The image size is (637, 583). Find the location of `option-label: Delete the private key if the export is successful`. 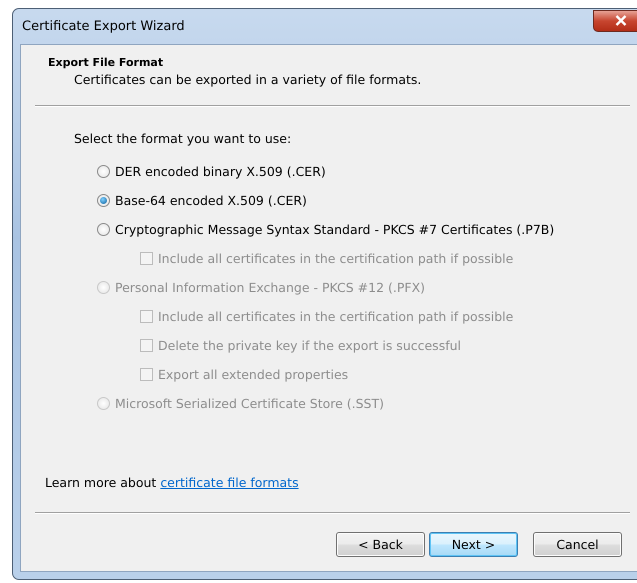

option-label: Delete the private key if the export is successful is located at coordinates (310, 345).